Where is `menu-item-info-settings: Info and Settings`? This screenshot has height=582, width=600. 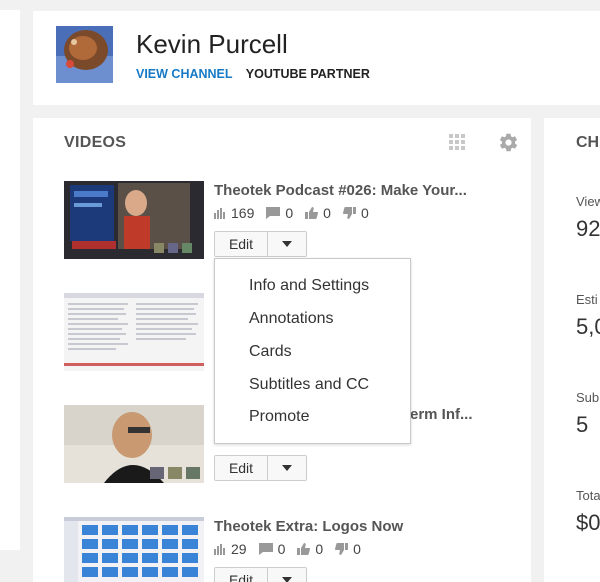 menu-item-info-settings: Info and Settings is located at coordinates (309, 286).